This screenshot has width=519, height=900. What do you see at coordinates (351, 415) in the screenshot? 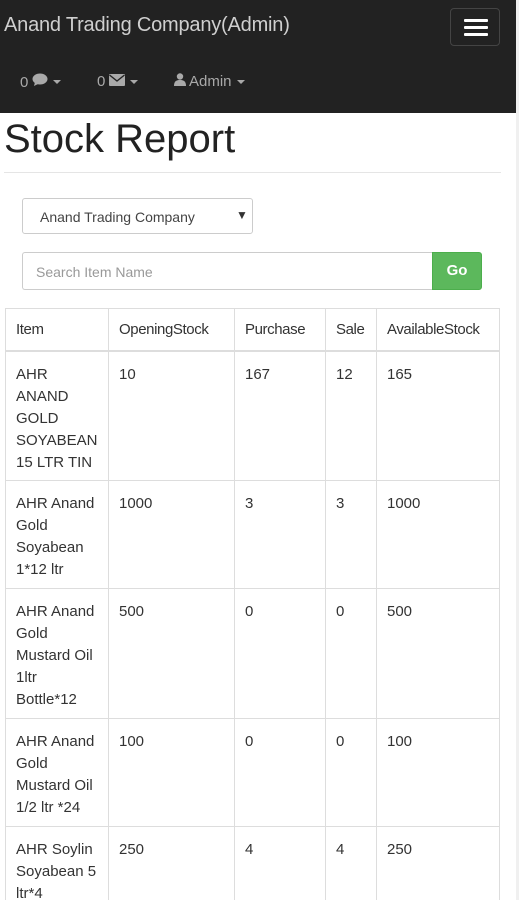
I see `cell-sale: 12` at bounding box center [351, 415].